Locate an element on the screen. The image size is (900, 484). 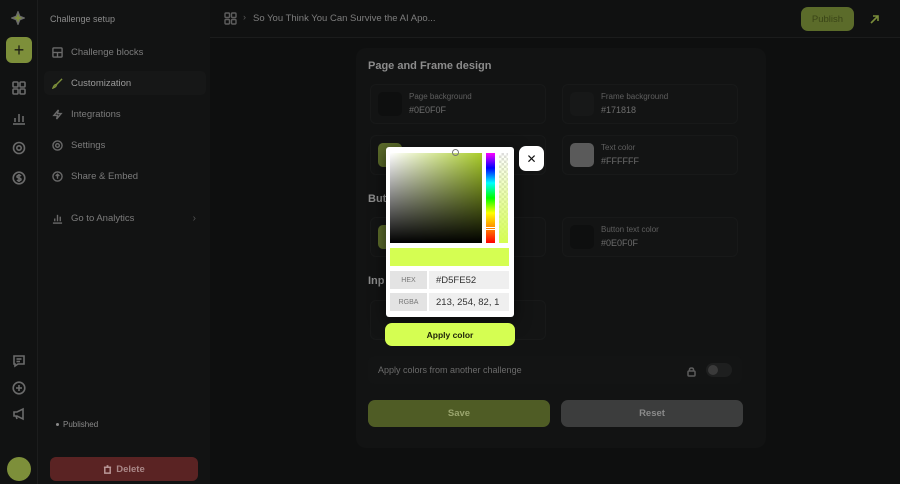
status-badge: Published is located at coordinates (77, 424).